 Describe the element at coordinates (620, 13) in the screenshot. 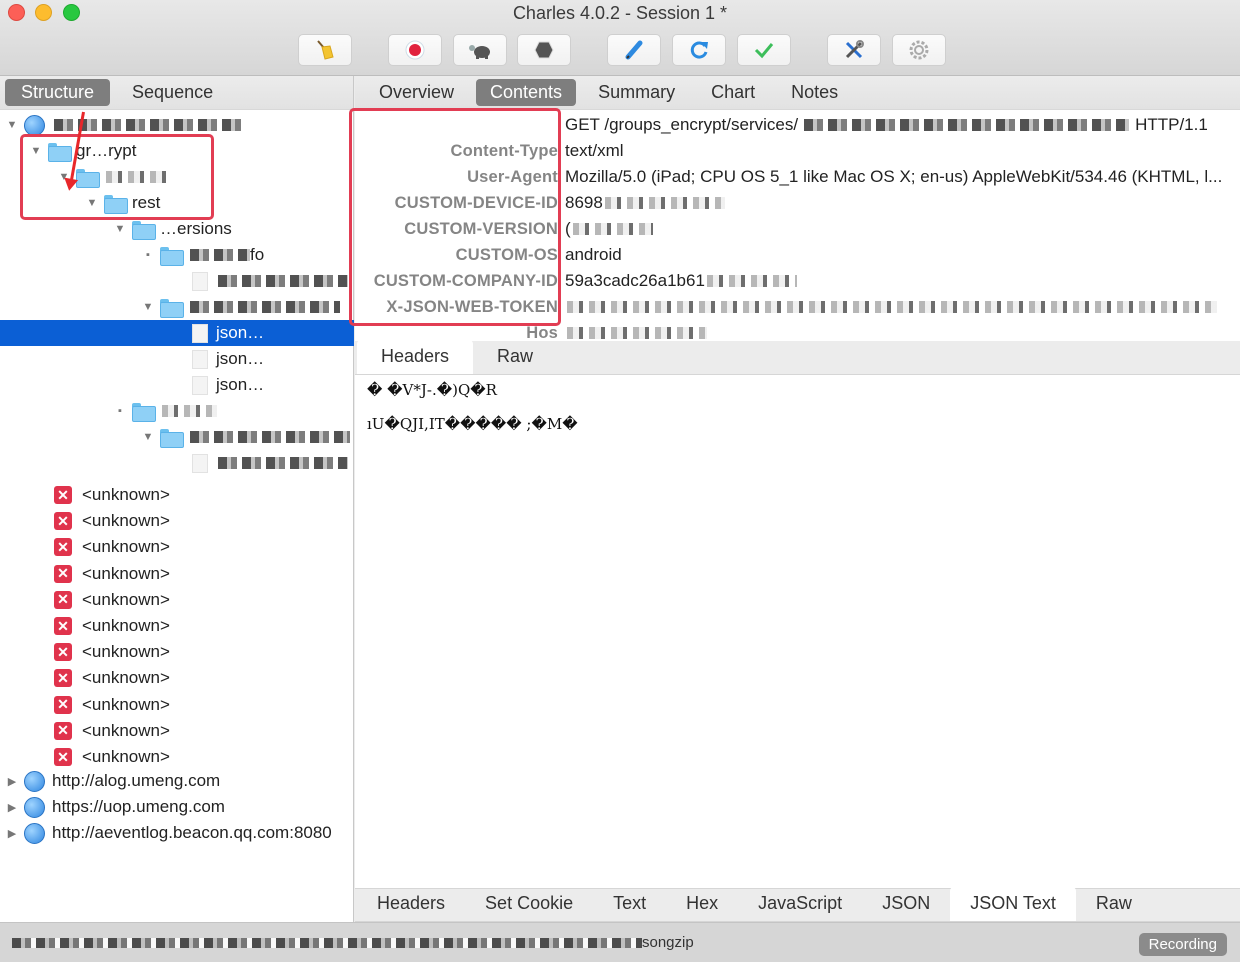

I see `window-title: Charles 4.0.2 - Session 1 *` at that location.